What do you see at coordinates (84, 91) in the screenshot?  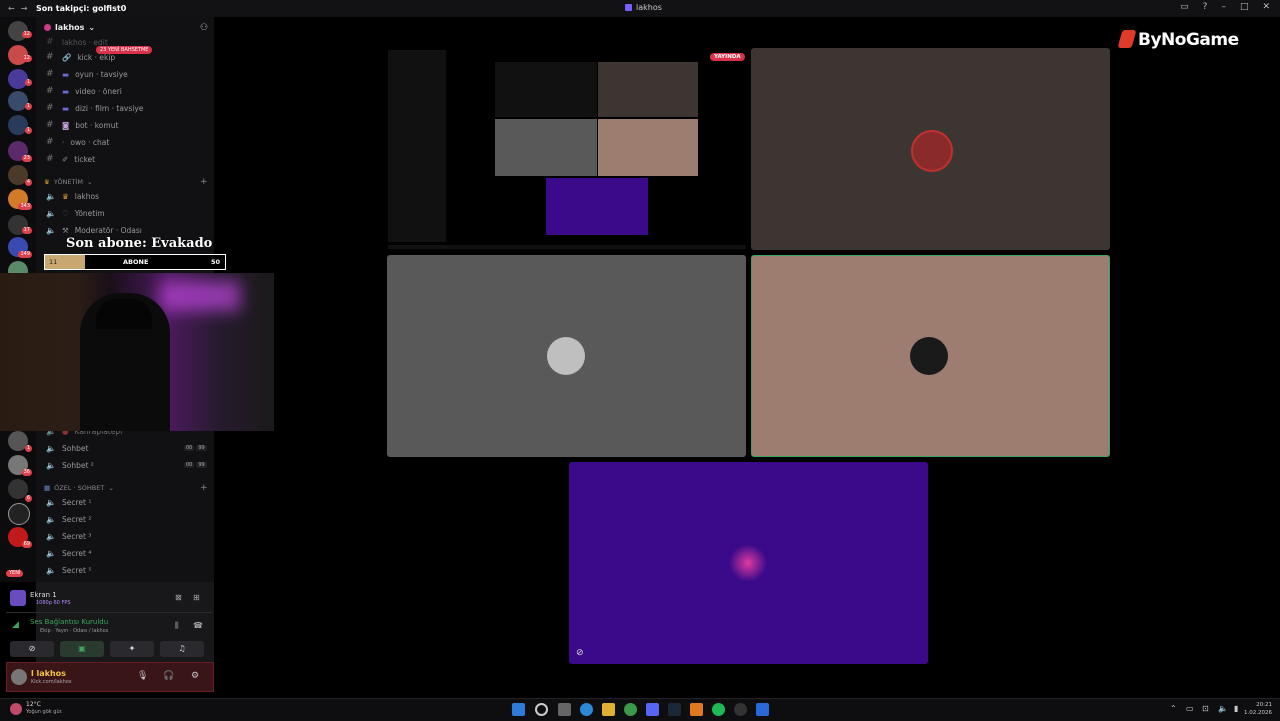 I see `channel-item: # ▬ video · öneri` at bounding box center [84, 91].